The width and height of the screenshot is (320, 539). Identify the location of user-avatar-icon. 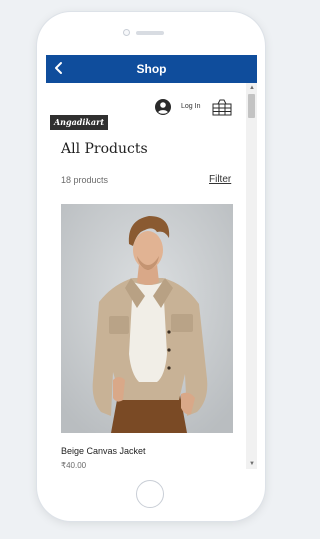
(163, 107).